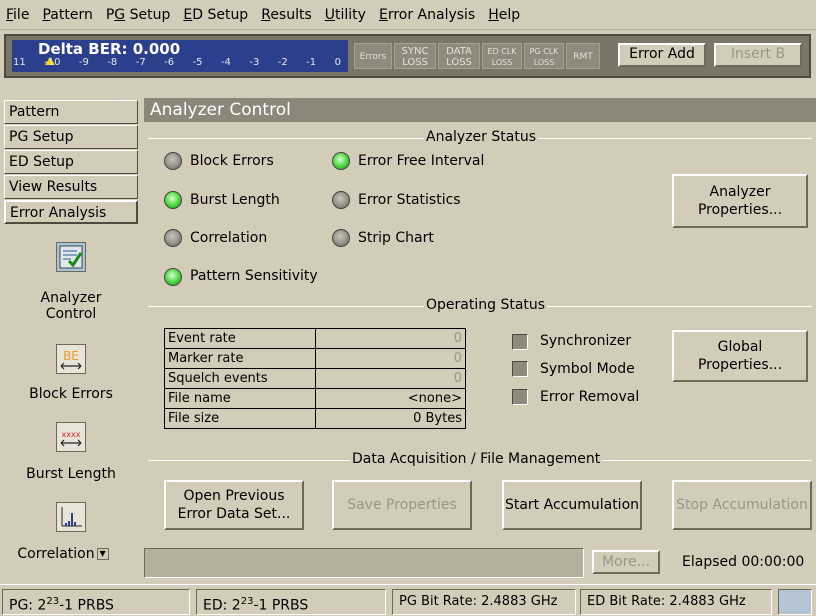 This screenshot has width=816, height=616. I want to click on file-size-label: File size, so click(240, 418).